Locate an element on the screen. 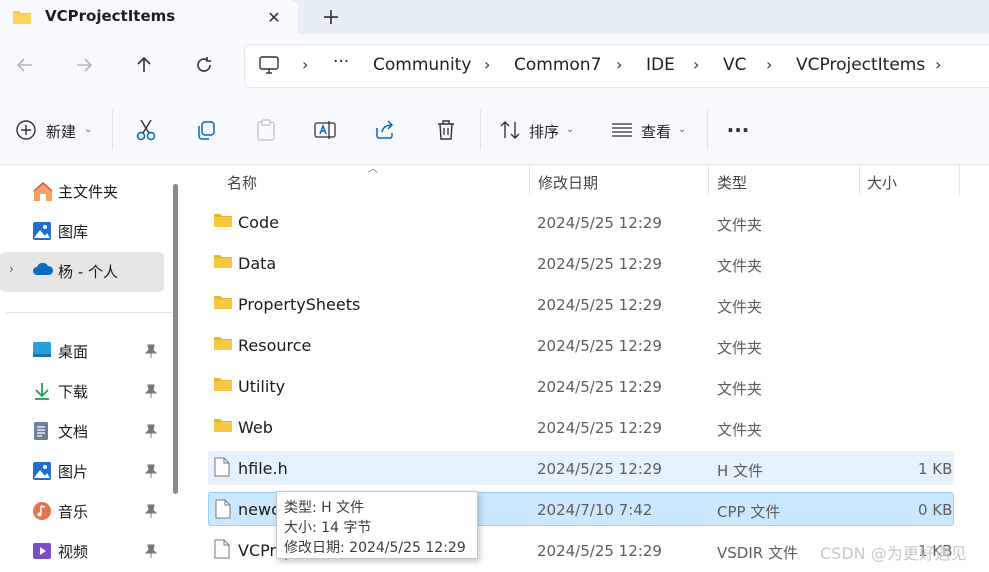 Image resolution: width=989 pixels, height=572 pixels. rename-icon is located at coordinates (325, 130).